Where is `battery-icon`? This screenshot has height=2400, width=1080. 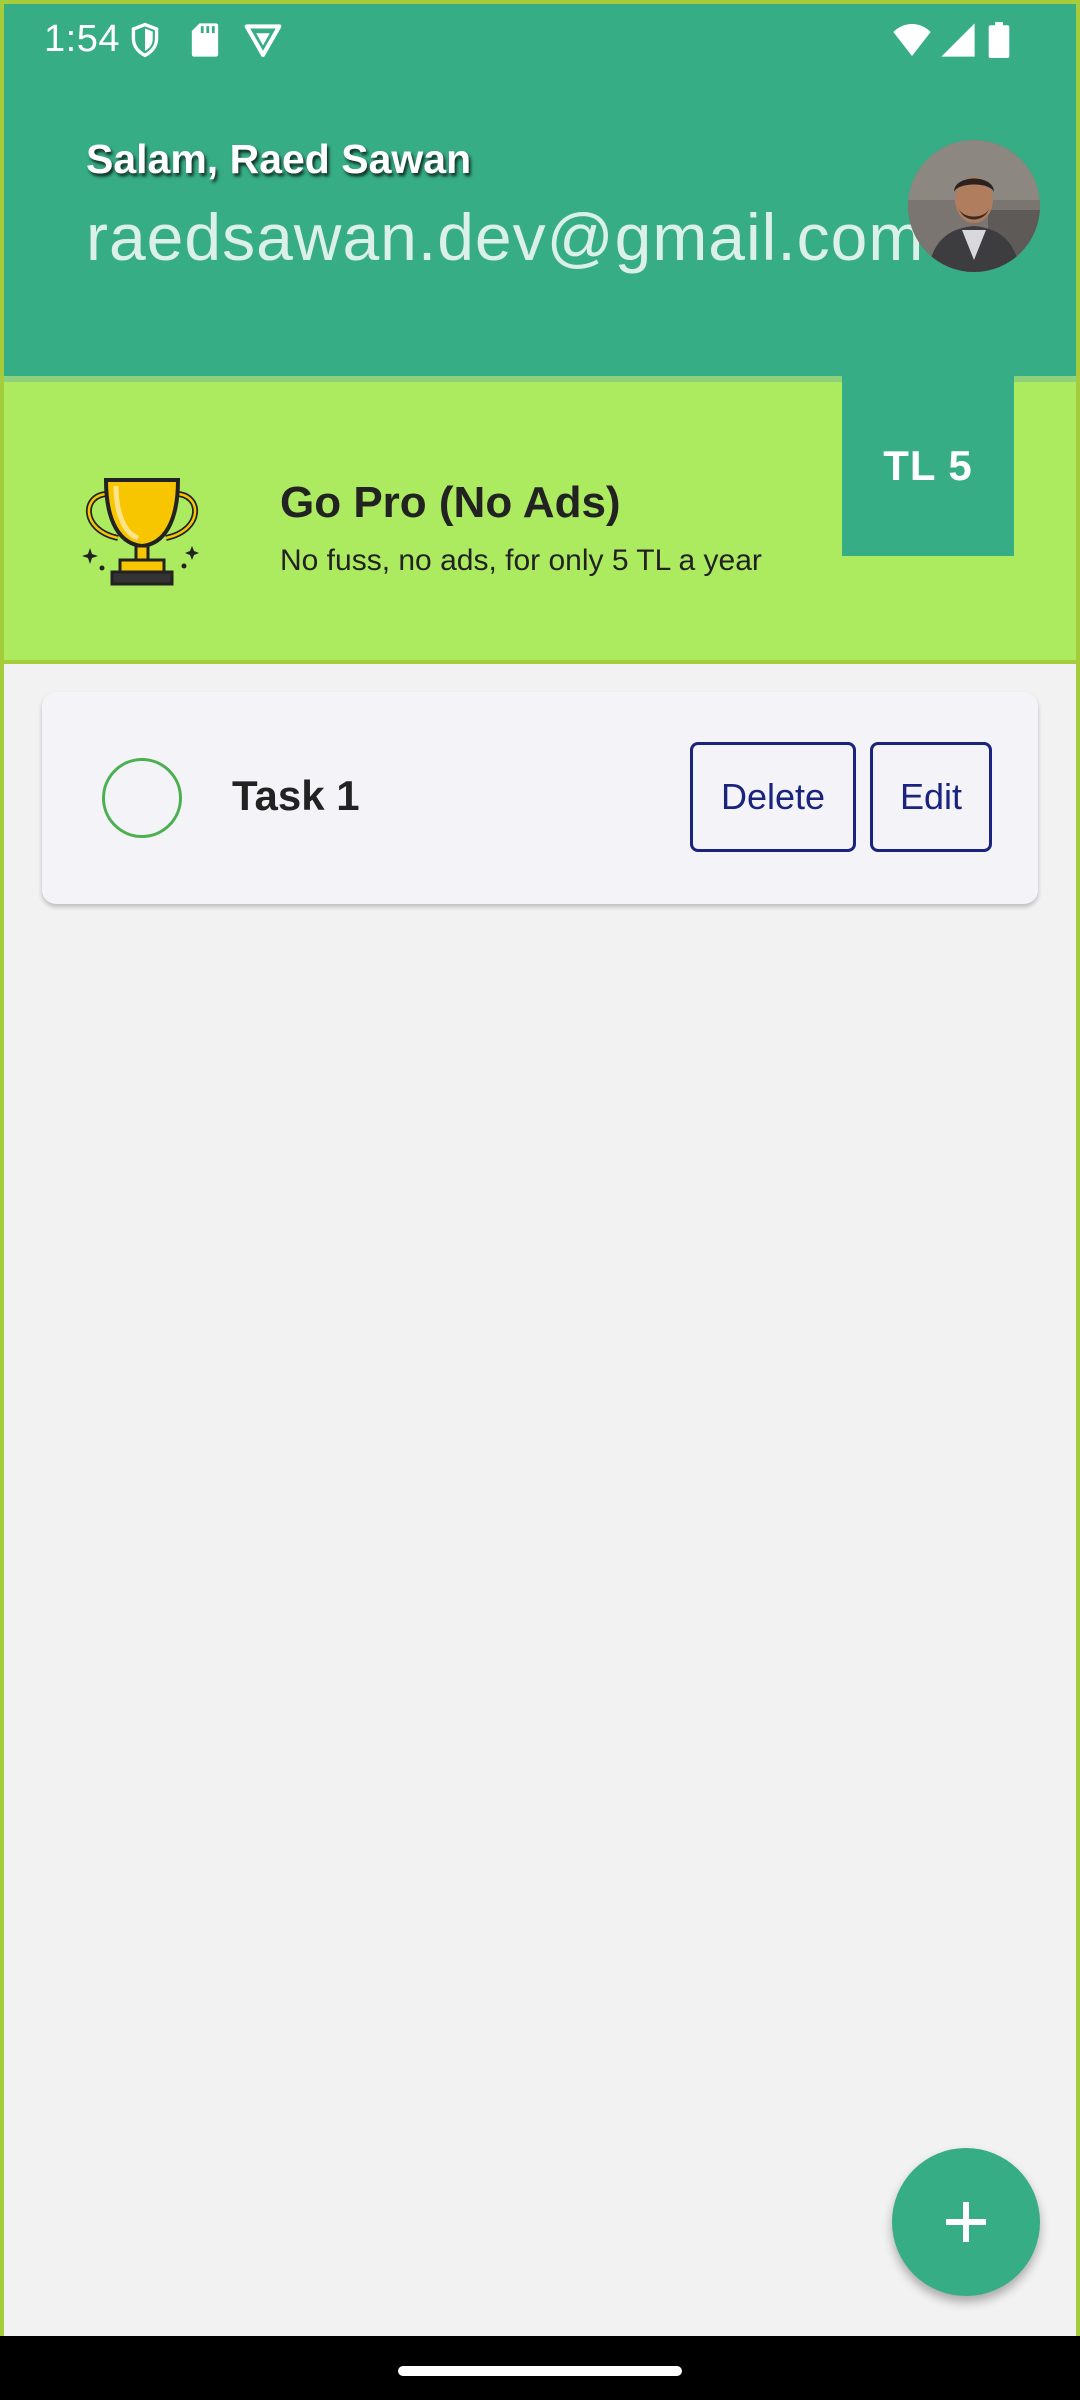 battery-icon is located at coordinates (999, 40).